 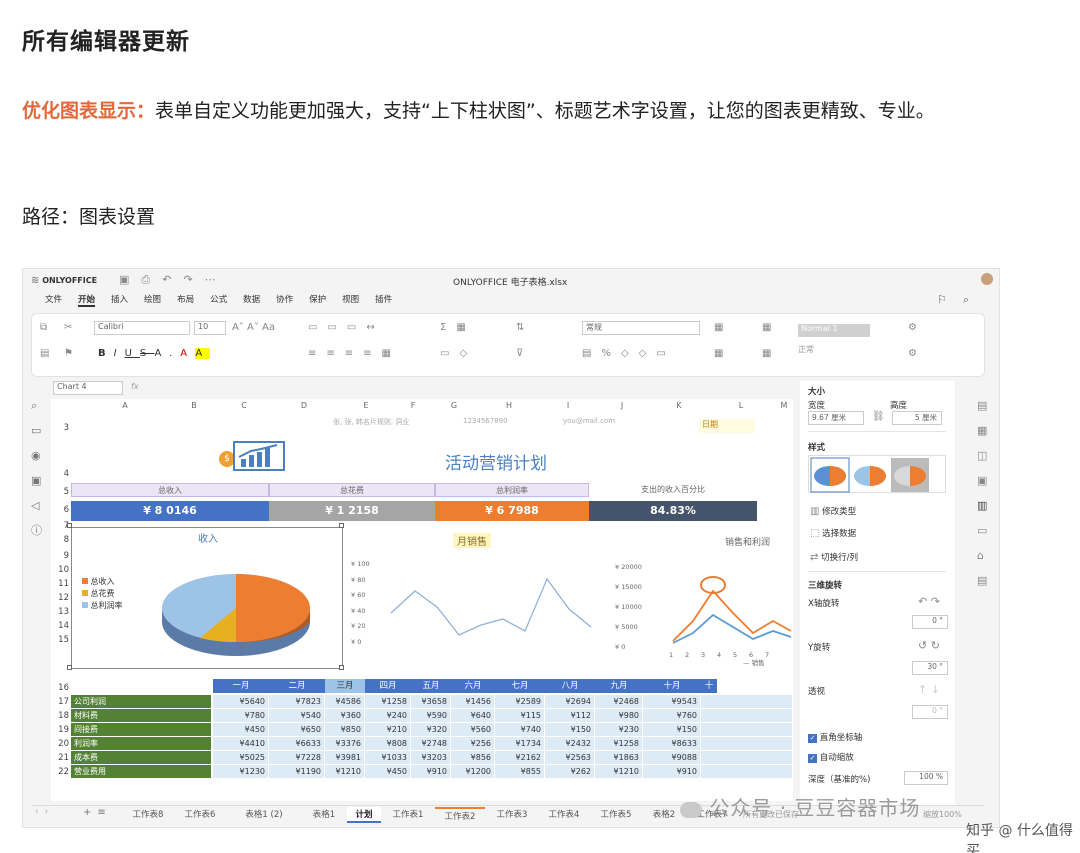 What do you see at coordinates (350, 299) in the screenshot?
I see `menu-item-9: 视图` at bounding box center [350, 299].